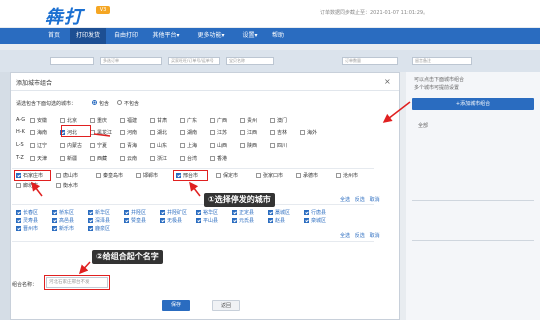  I want to click on arrow-hebei, so click(102, 135).